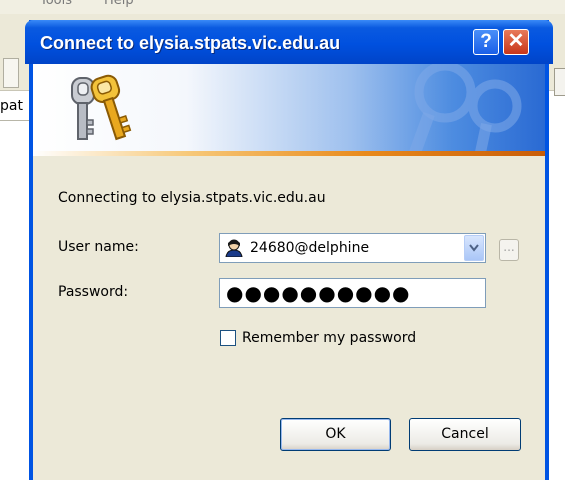 The height and width of the screenshot is (480, 565). Describe the element at coordinates (282, 7) in the screenshot. I see `browser-menubar: y Tools Help` at that location.